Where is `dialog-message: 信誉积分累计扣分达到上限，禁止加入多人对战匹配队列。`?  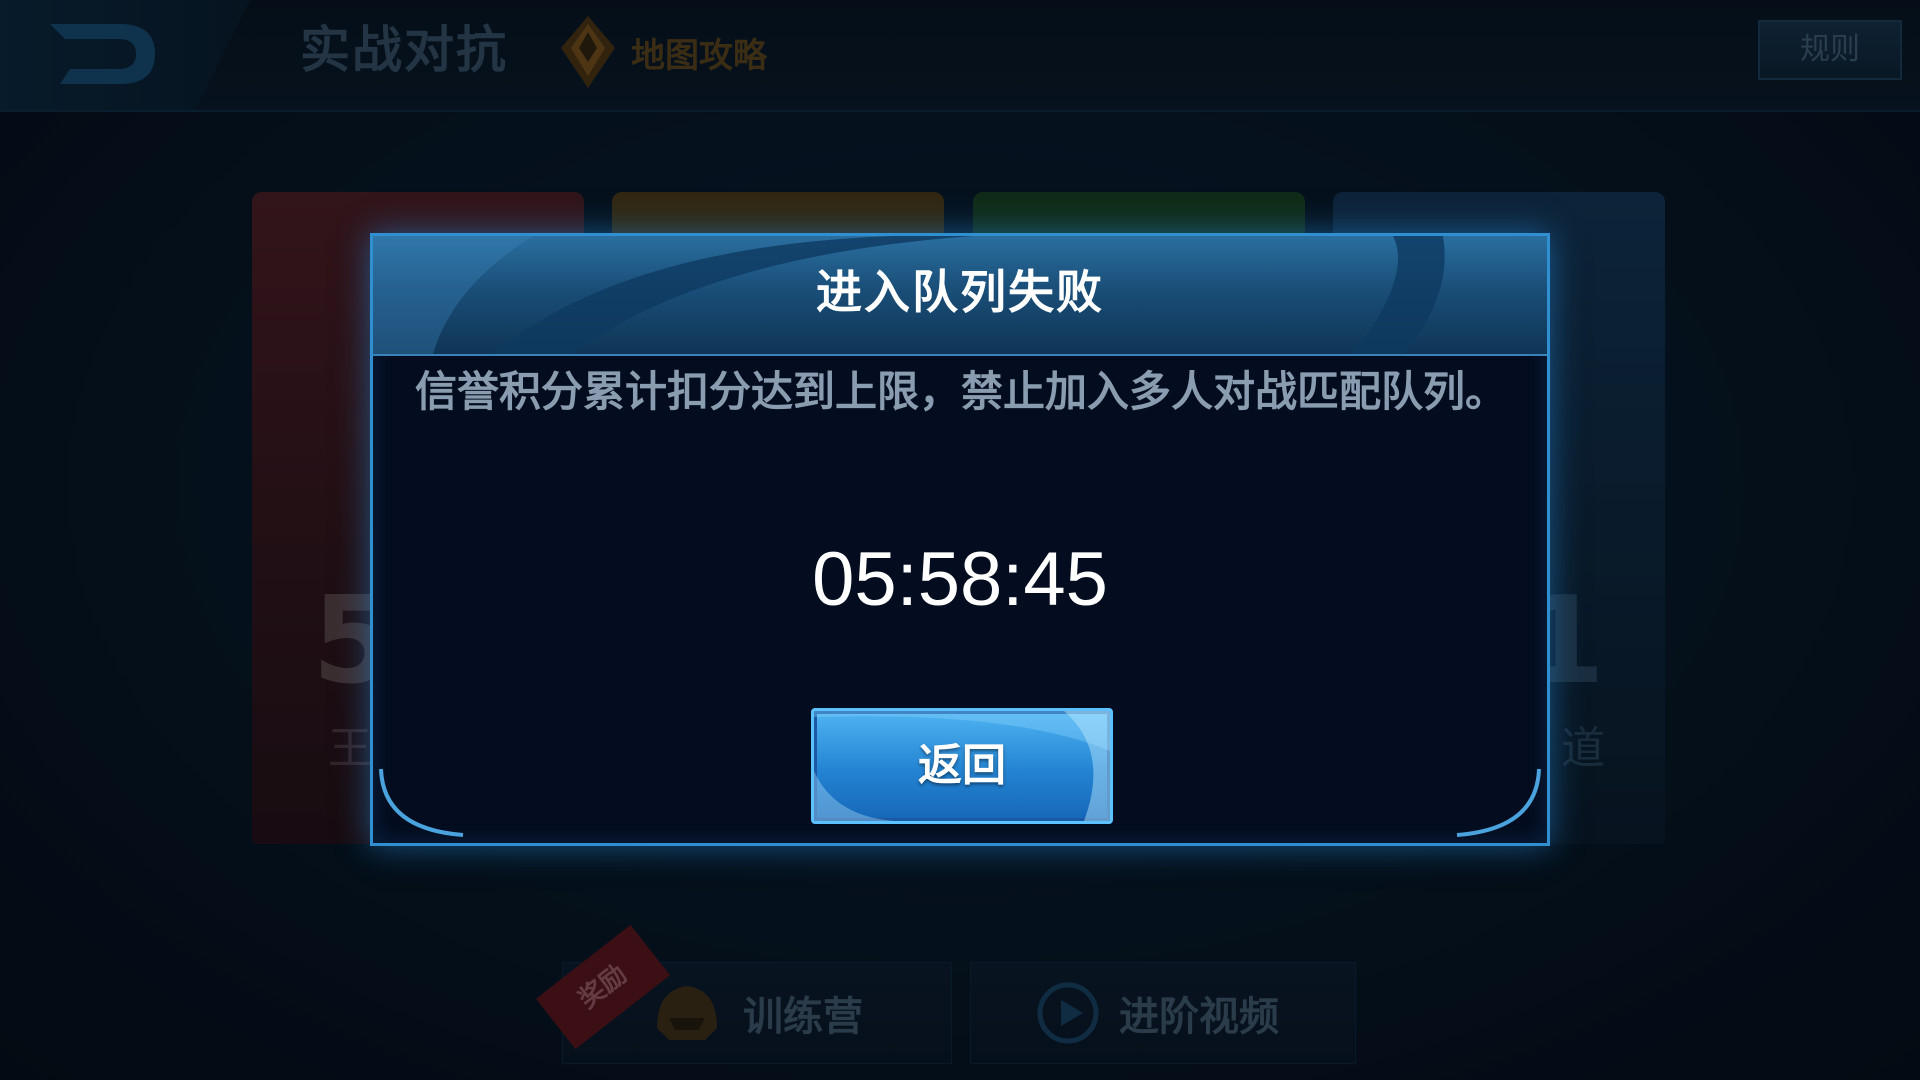 dialog-message: 信誉积分累计扣分达到上限，禁止加入多人对战匹配队列。 is located at coordinates (960, 391).